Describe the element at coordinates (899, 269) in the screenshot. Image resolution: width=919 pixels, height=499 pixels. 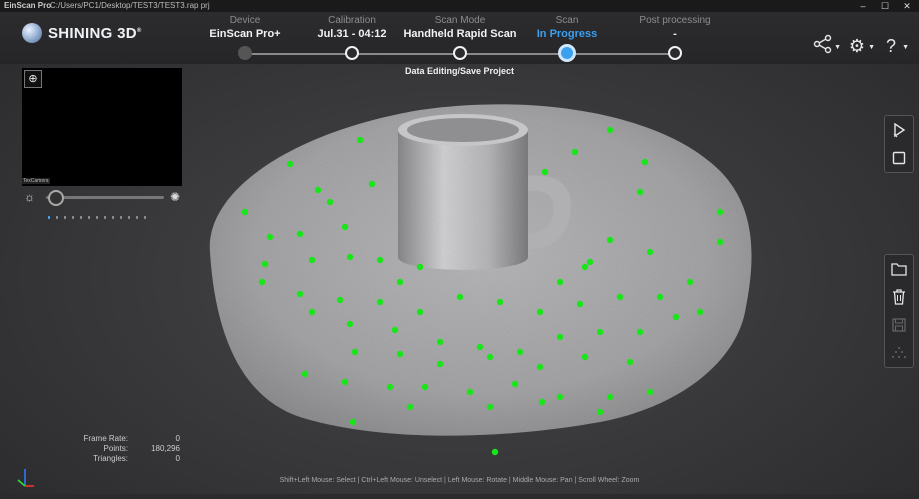
I see `folder-icon` at that location.